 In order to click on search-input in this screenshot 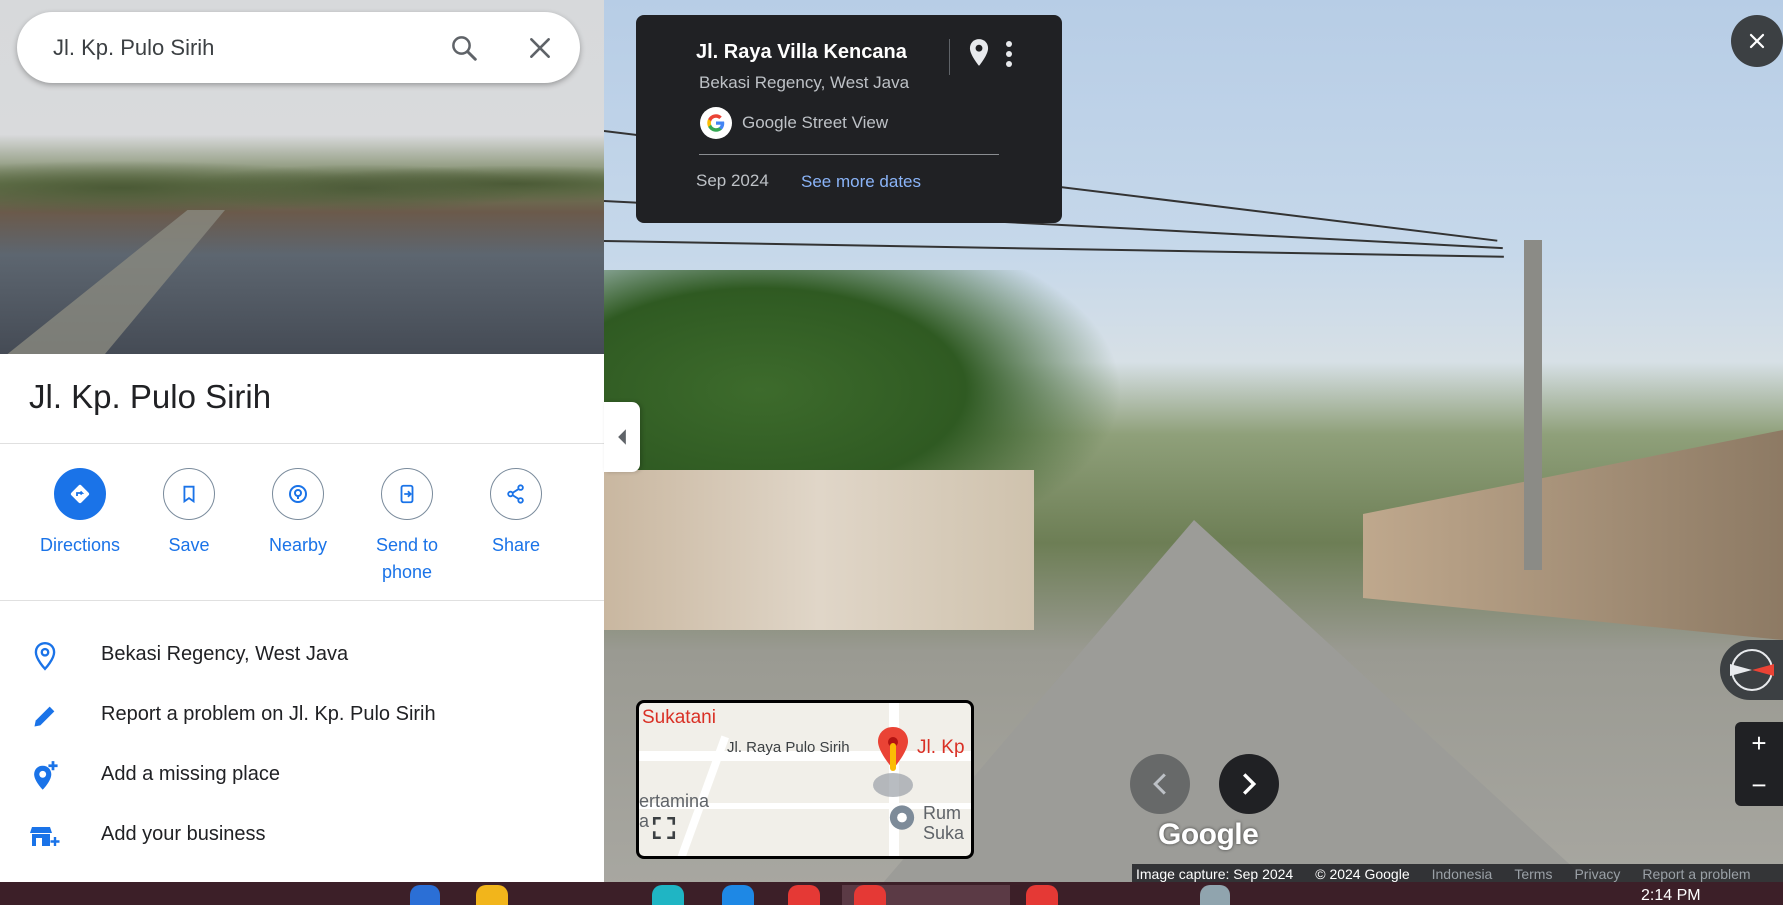, I will do `click(243, 48)`.